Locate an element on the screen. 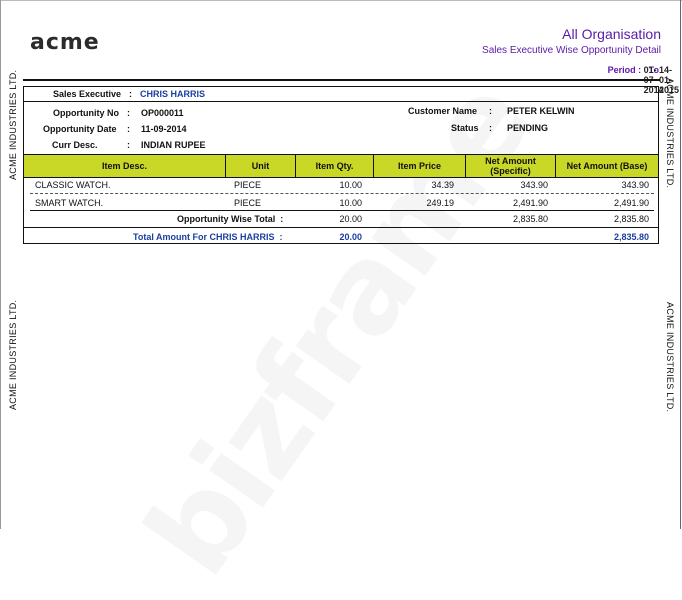 The image size is (682, 600). header-rule is located at coordinates (341, 80).